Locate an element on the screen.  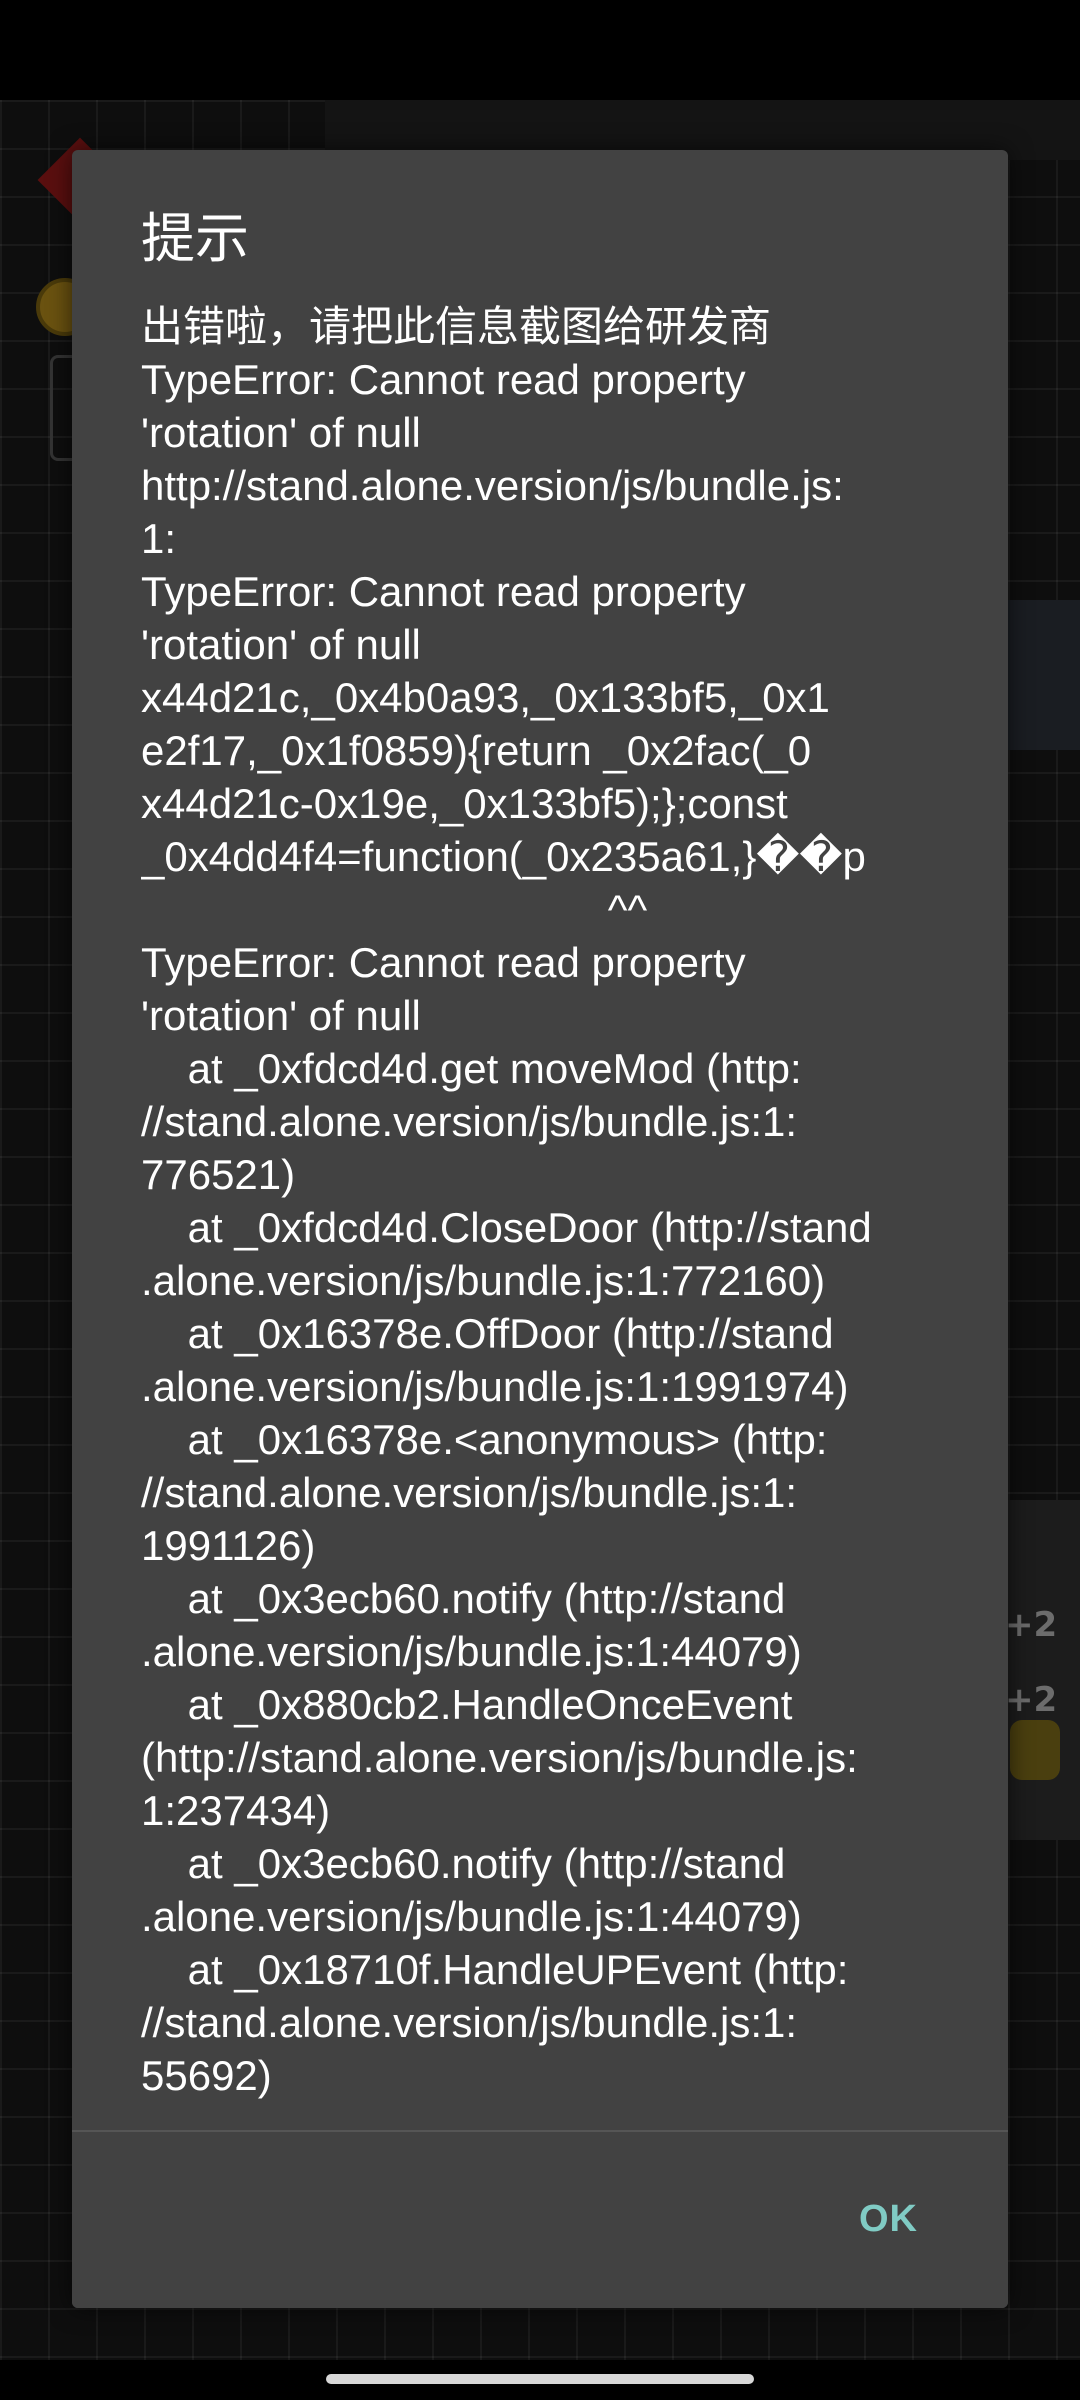
message-line: 1:237434) is located at coordinates (236, 1810).